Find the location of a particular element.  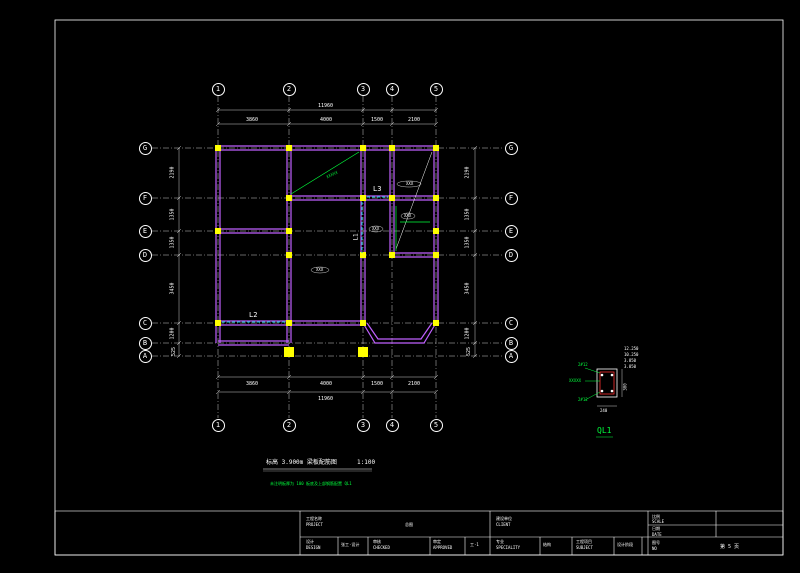

axis-bubble-bottom-2: 2 is located at coordinates (289, 425).